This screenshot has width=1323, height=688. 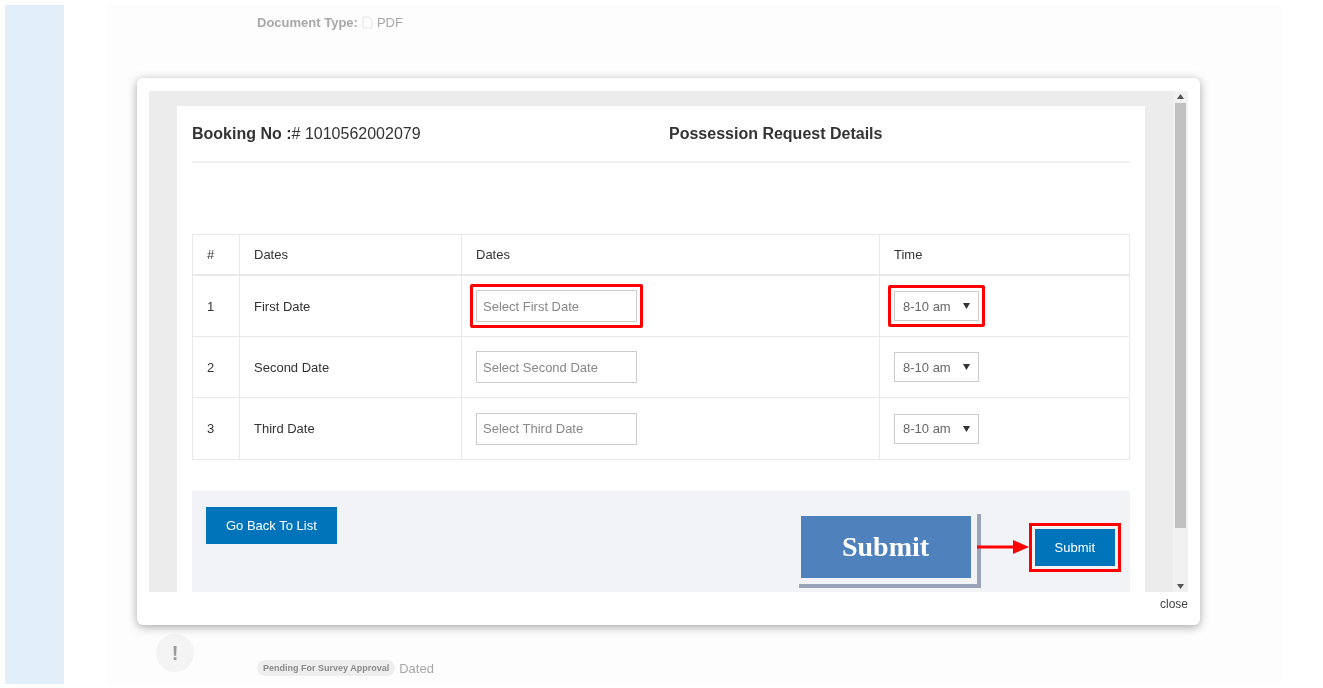 What do you see at coordinates (556, 367) in the screenshot?
I see `date-field: Select Second Date` at bounding box center [556, 367].